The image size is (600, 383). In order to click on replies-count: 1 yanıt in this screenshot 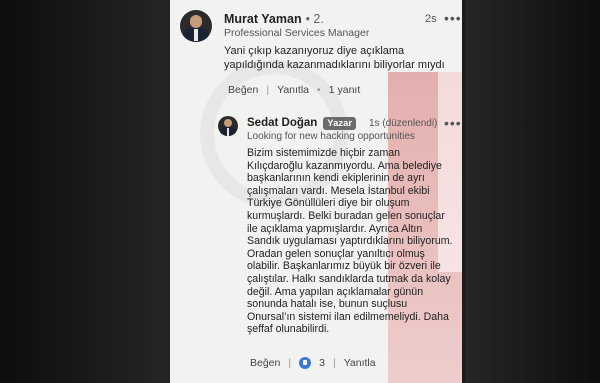, I will do `click(345, 90)`.